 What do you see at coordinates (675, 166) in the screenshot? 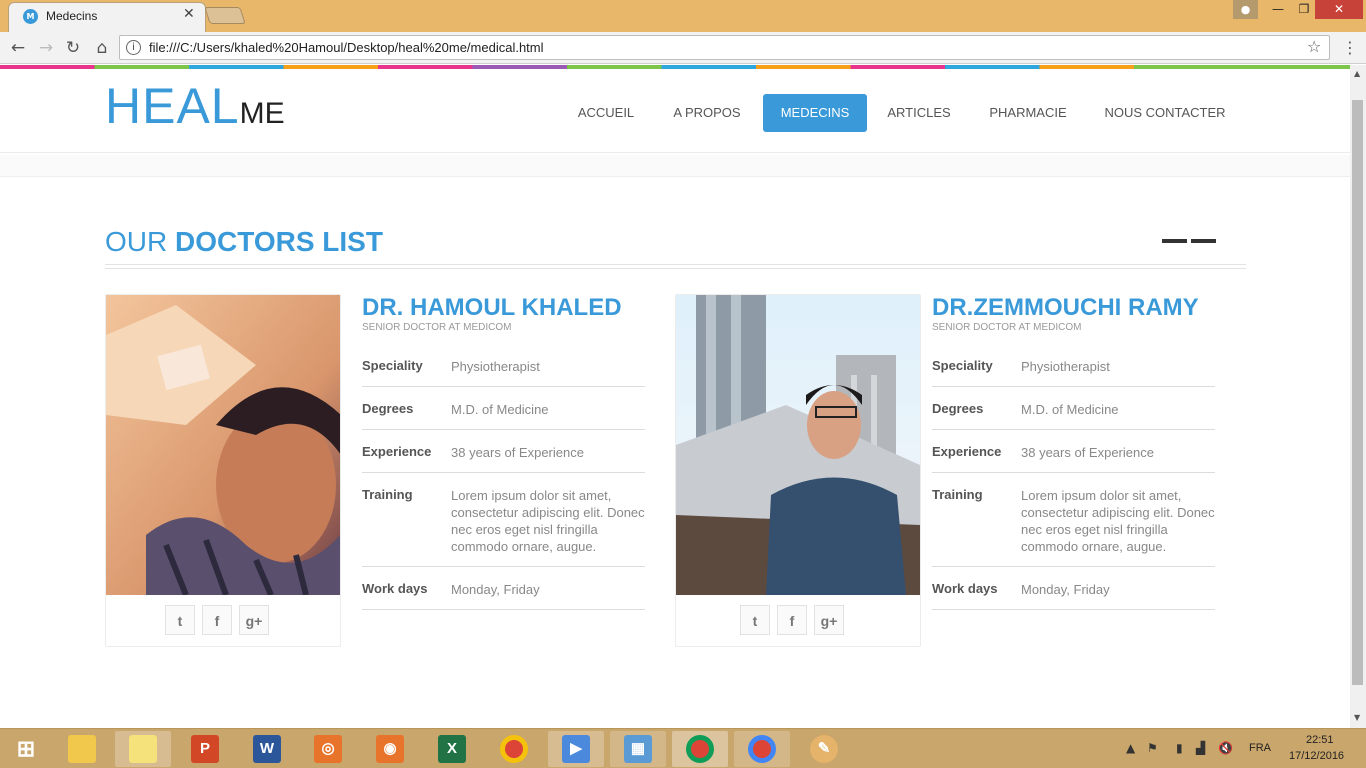
I see `header-divider-band` at bounding box center [675, 166].